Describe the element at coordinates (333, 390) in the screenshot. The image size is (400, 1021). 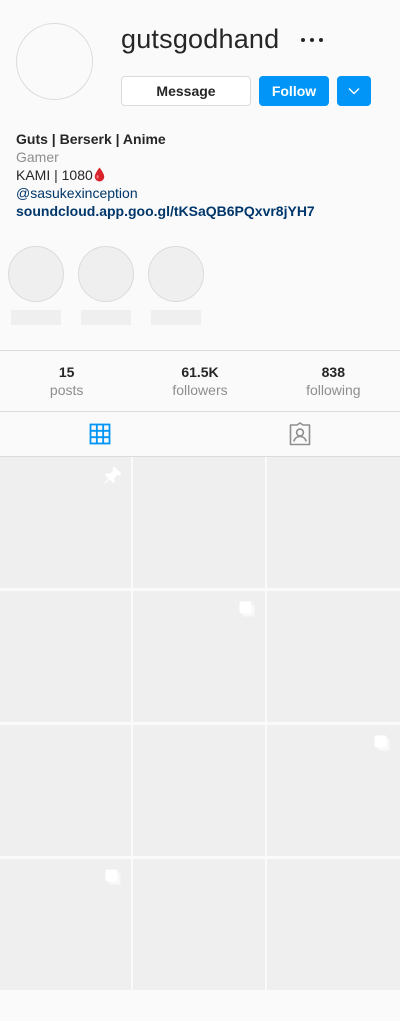
I see `following-count-label: following` at that location.